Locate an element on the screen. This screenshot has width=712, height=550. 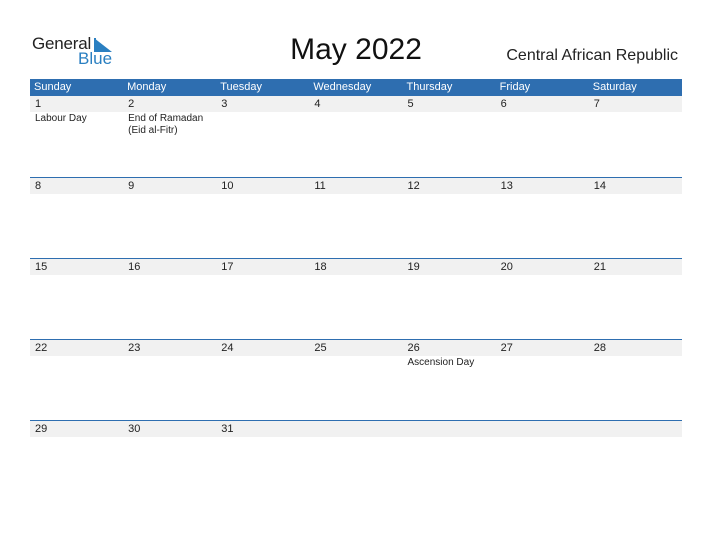
day-number: 2 is located at coordinates (131, 104).